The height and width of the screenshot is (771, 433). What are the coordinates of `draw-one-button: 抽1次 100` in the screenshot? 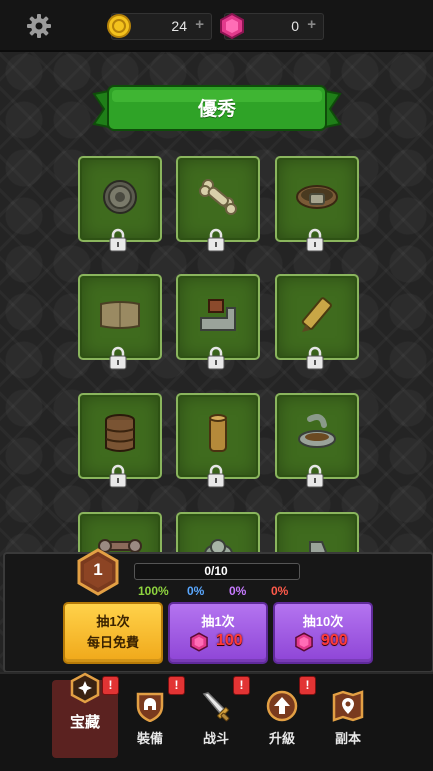 It's located at (218, 633).